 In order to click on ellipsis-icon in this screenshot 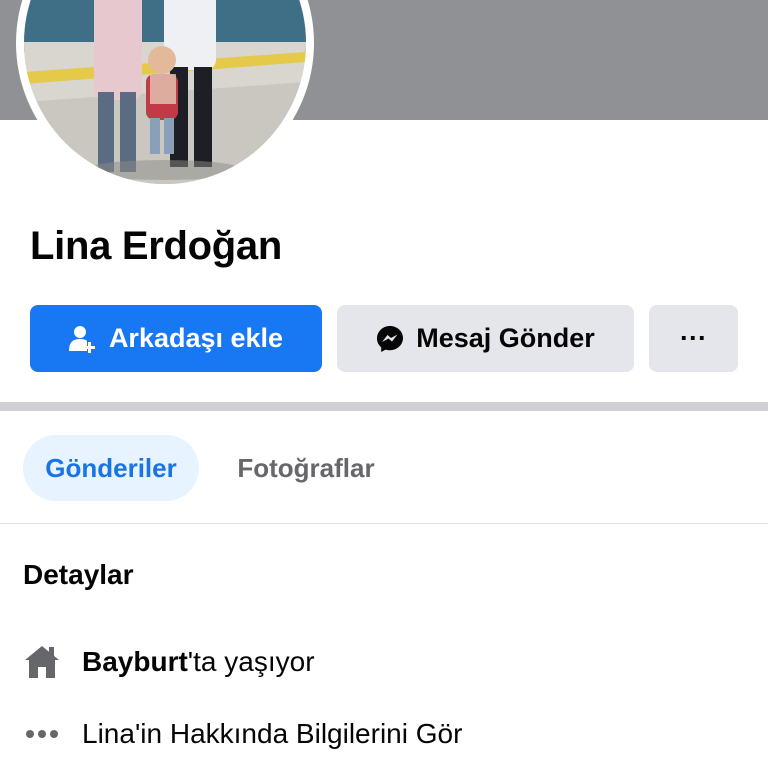, I will do `click(42, 734)`.